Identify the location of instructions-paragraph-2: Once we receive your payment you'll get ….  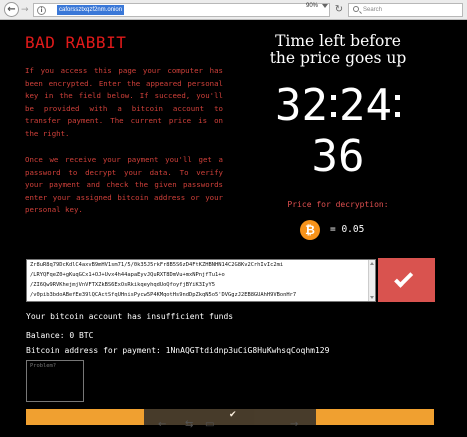
(124, 185).